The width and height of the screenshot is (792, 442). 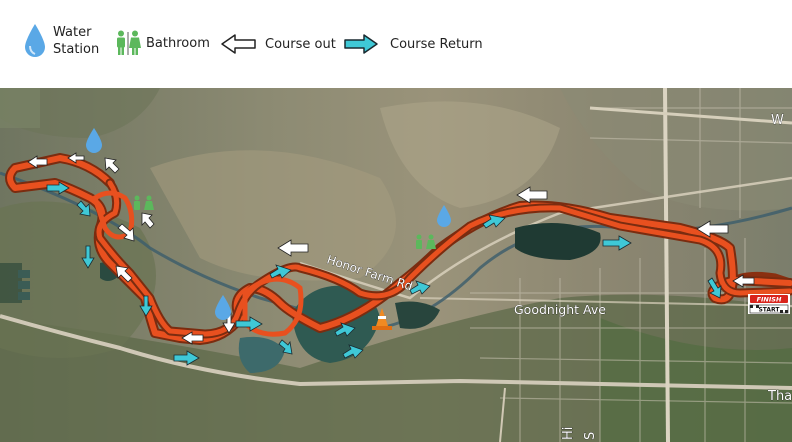 What do you see at coordinates (76, 41) in the screenshot?
I see `legend-water-station-label: Water Station` at bounding box center [76, 41].